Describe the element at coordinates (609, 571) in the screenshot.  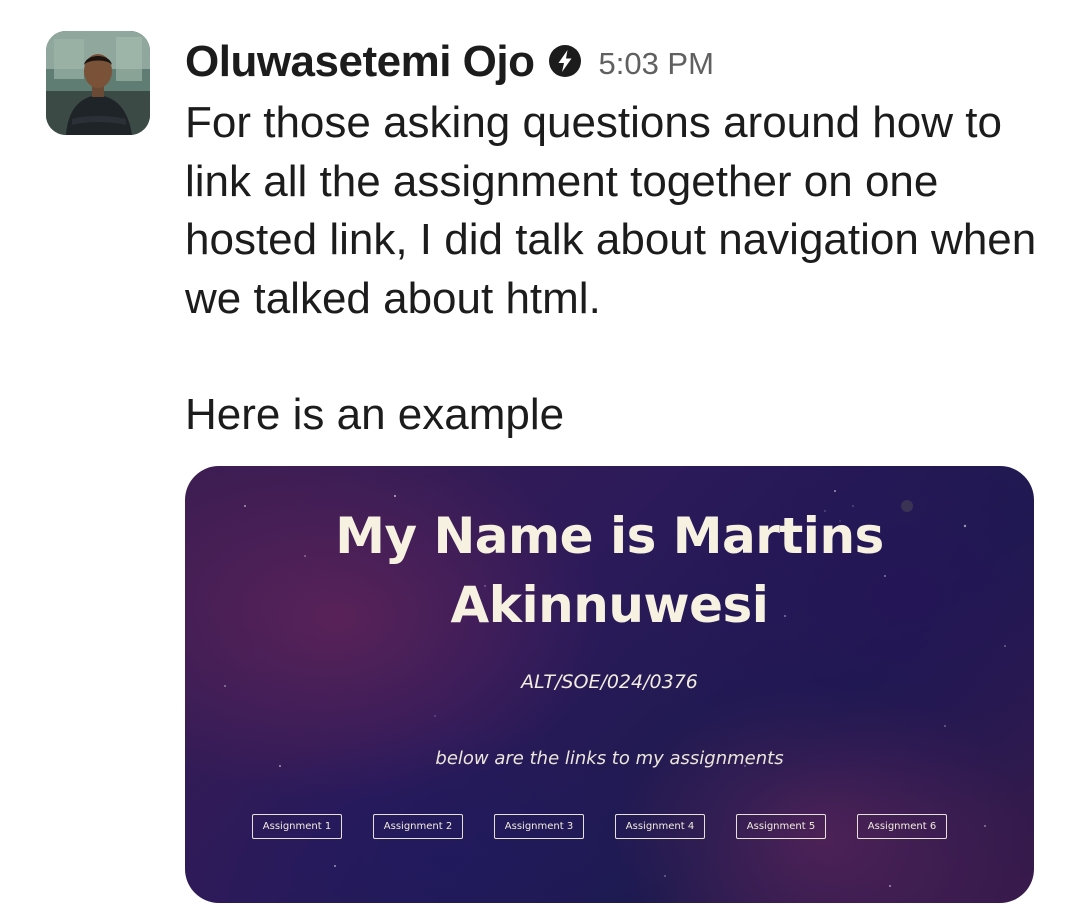
I see `hero-title: My Name is Martins Akinnuwesi` at that location.